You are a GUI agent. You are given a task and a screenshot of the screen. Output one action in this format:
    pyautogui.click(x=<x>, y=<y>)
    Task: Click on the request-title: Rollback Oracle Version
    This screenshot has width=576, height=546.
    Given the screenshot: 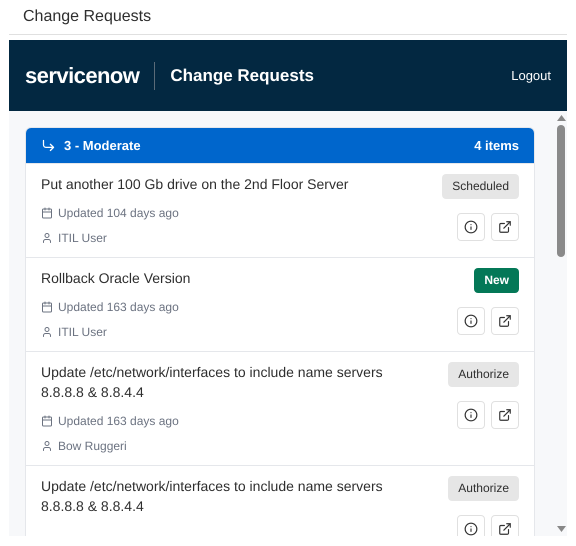 What is the action you would take?
    pyautogui.click(x=116, y=278)
    